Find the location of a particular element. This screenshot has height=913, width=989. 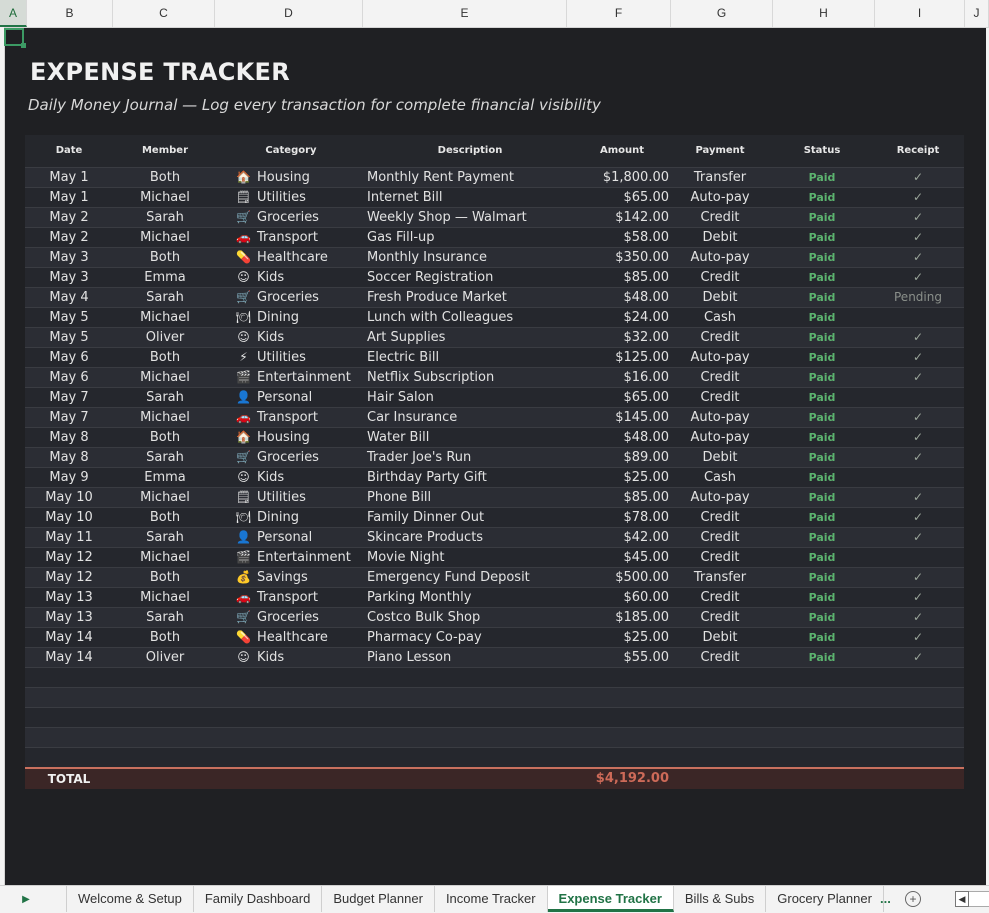

cell-amount: $185.00 is located at coordinates (622, 617).